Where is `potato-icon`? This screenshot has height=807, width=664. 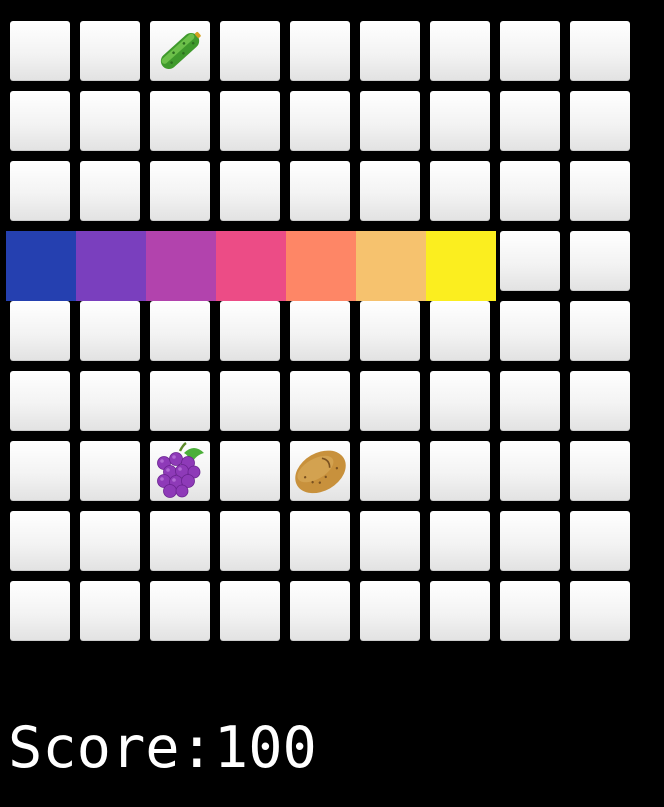
potato-icon is located at coordinates (320, 471).